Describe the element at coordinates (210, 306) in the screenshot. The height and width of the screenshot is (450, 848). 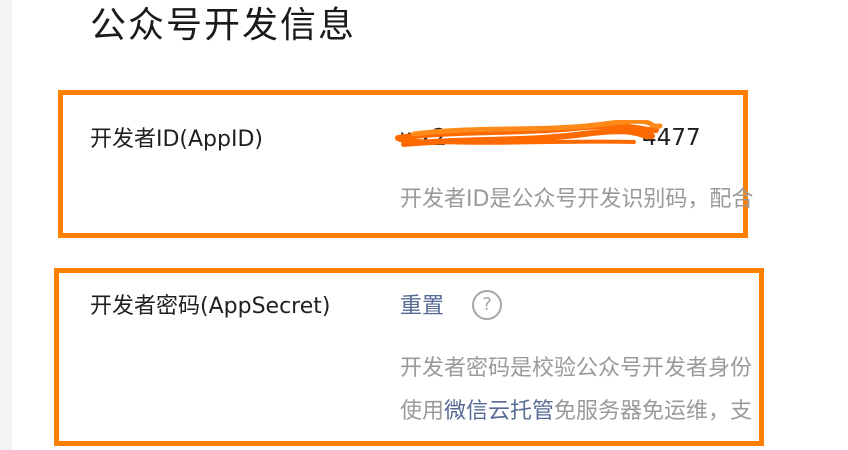
I see `appsecret-label: 开发者密码(AppSecret)` at that location.